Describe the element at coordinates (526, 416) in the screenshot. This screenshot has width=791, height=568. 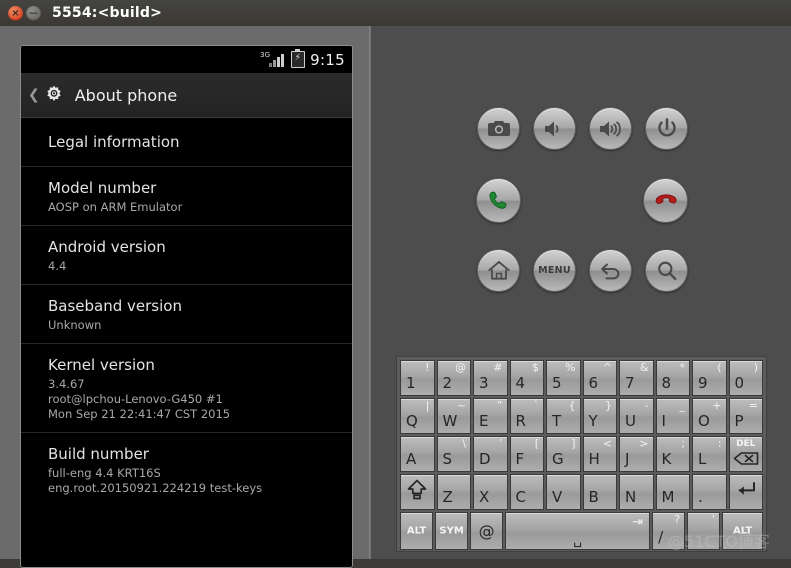
I see `key-r: R `` at that location.